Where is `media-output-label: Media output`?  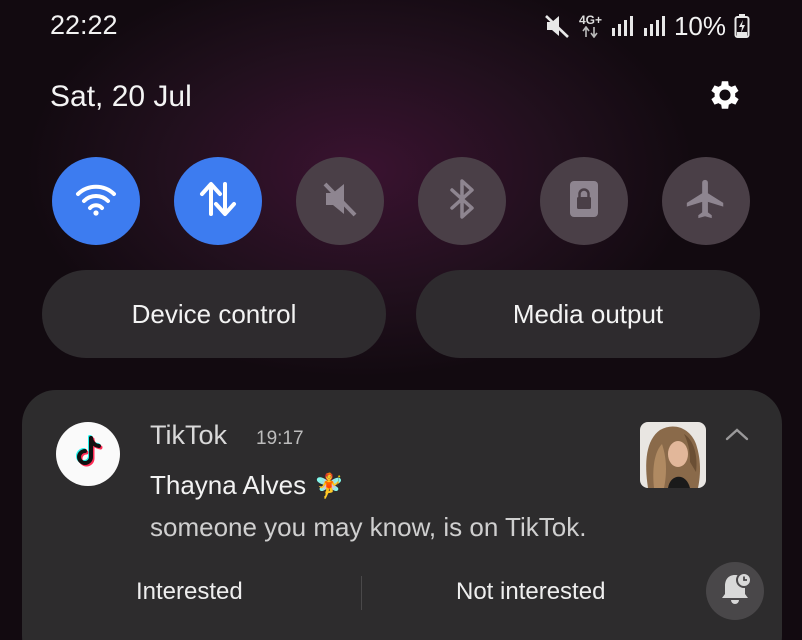 media-output-label: Media output is located at coordinates (588, 313).